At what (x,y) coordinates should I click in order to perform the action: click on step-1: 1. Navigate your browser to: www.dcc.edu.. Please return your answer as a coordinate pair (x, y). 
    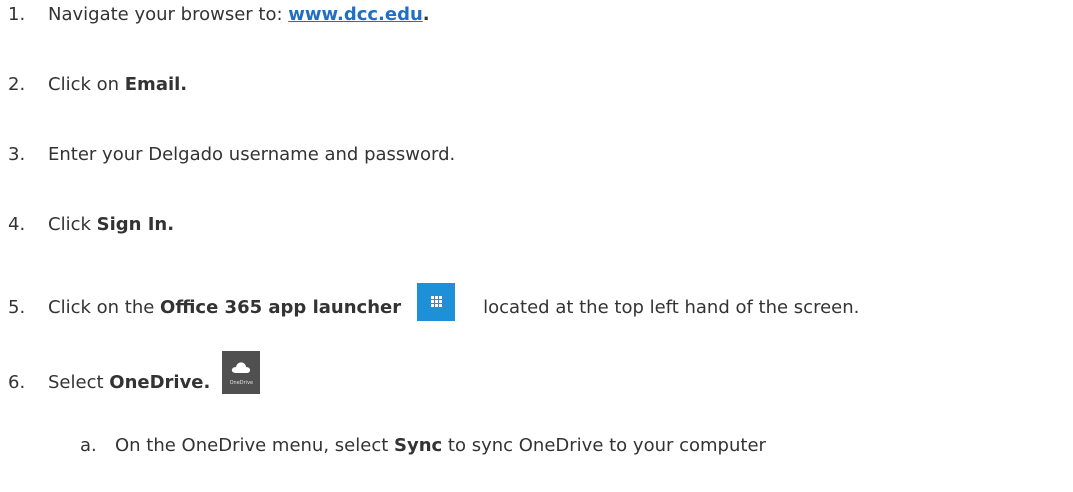
    Looking at the image, I should click on (219, 15).